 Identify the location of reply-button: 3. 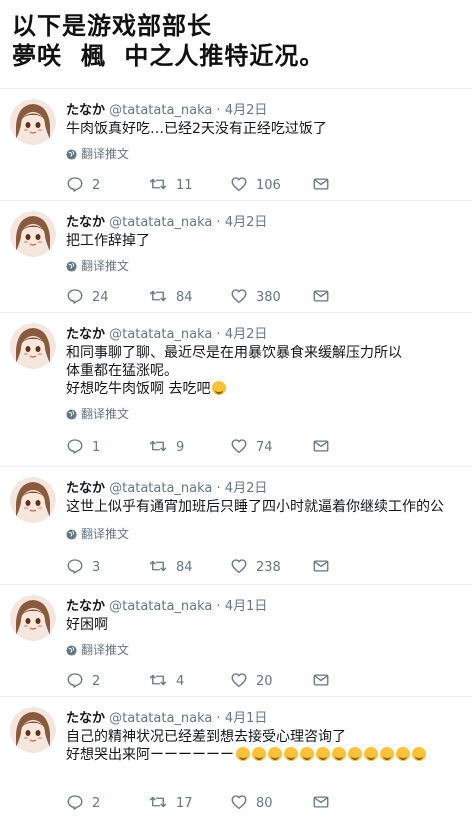
(83, 567).